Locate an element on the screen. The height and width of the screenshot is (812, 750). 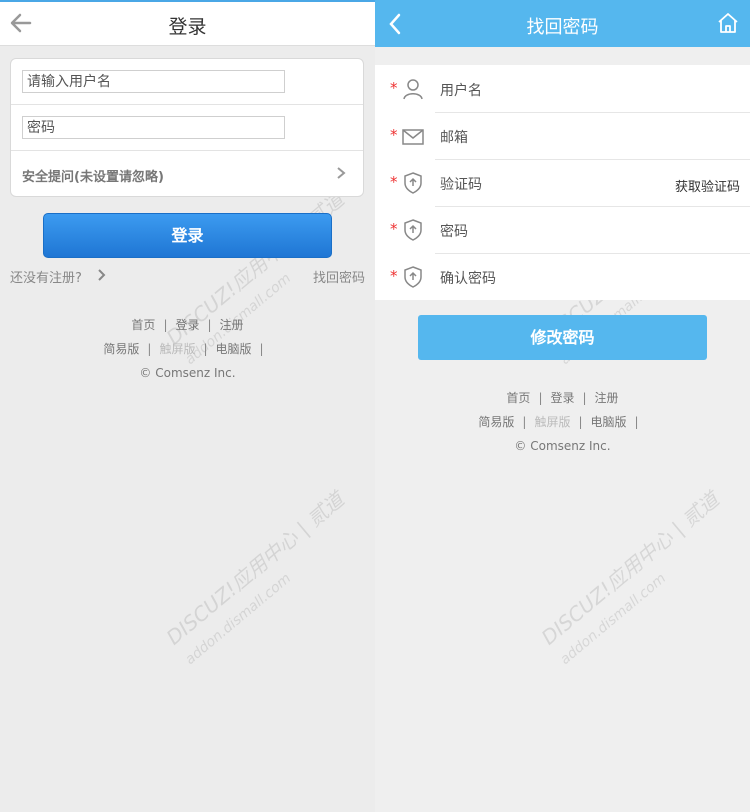
get-code-button: 获取验证码 is located at coordinates (707, 185).